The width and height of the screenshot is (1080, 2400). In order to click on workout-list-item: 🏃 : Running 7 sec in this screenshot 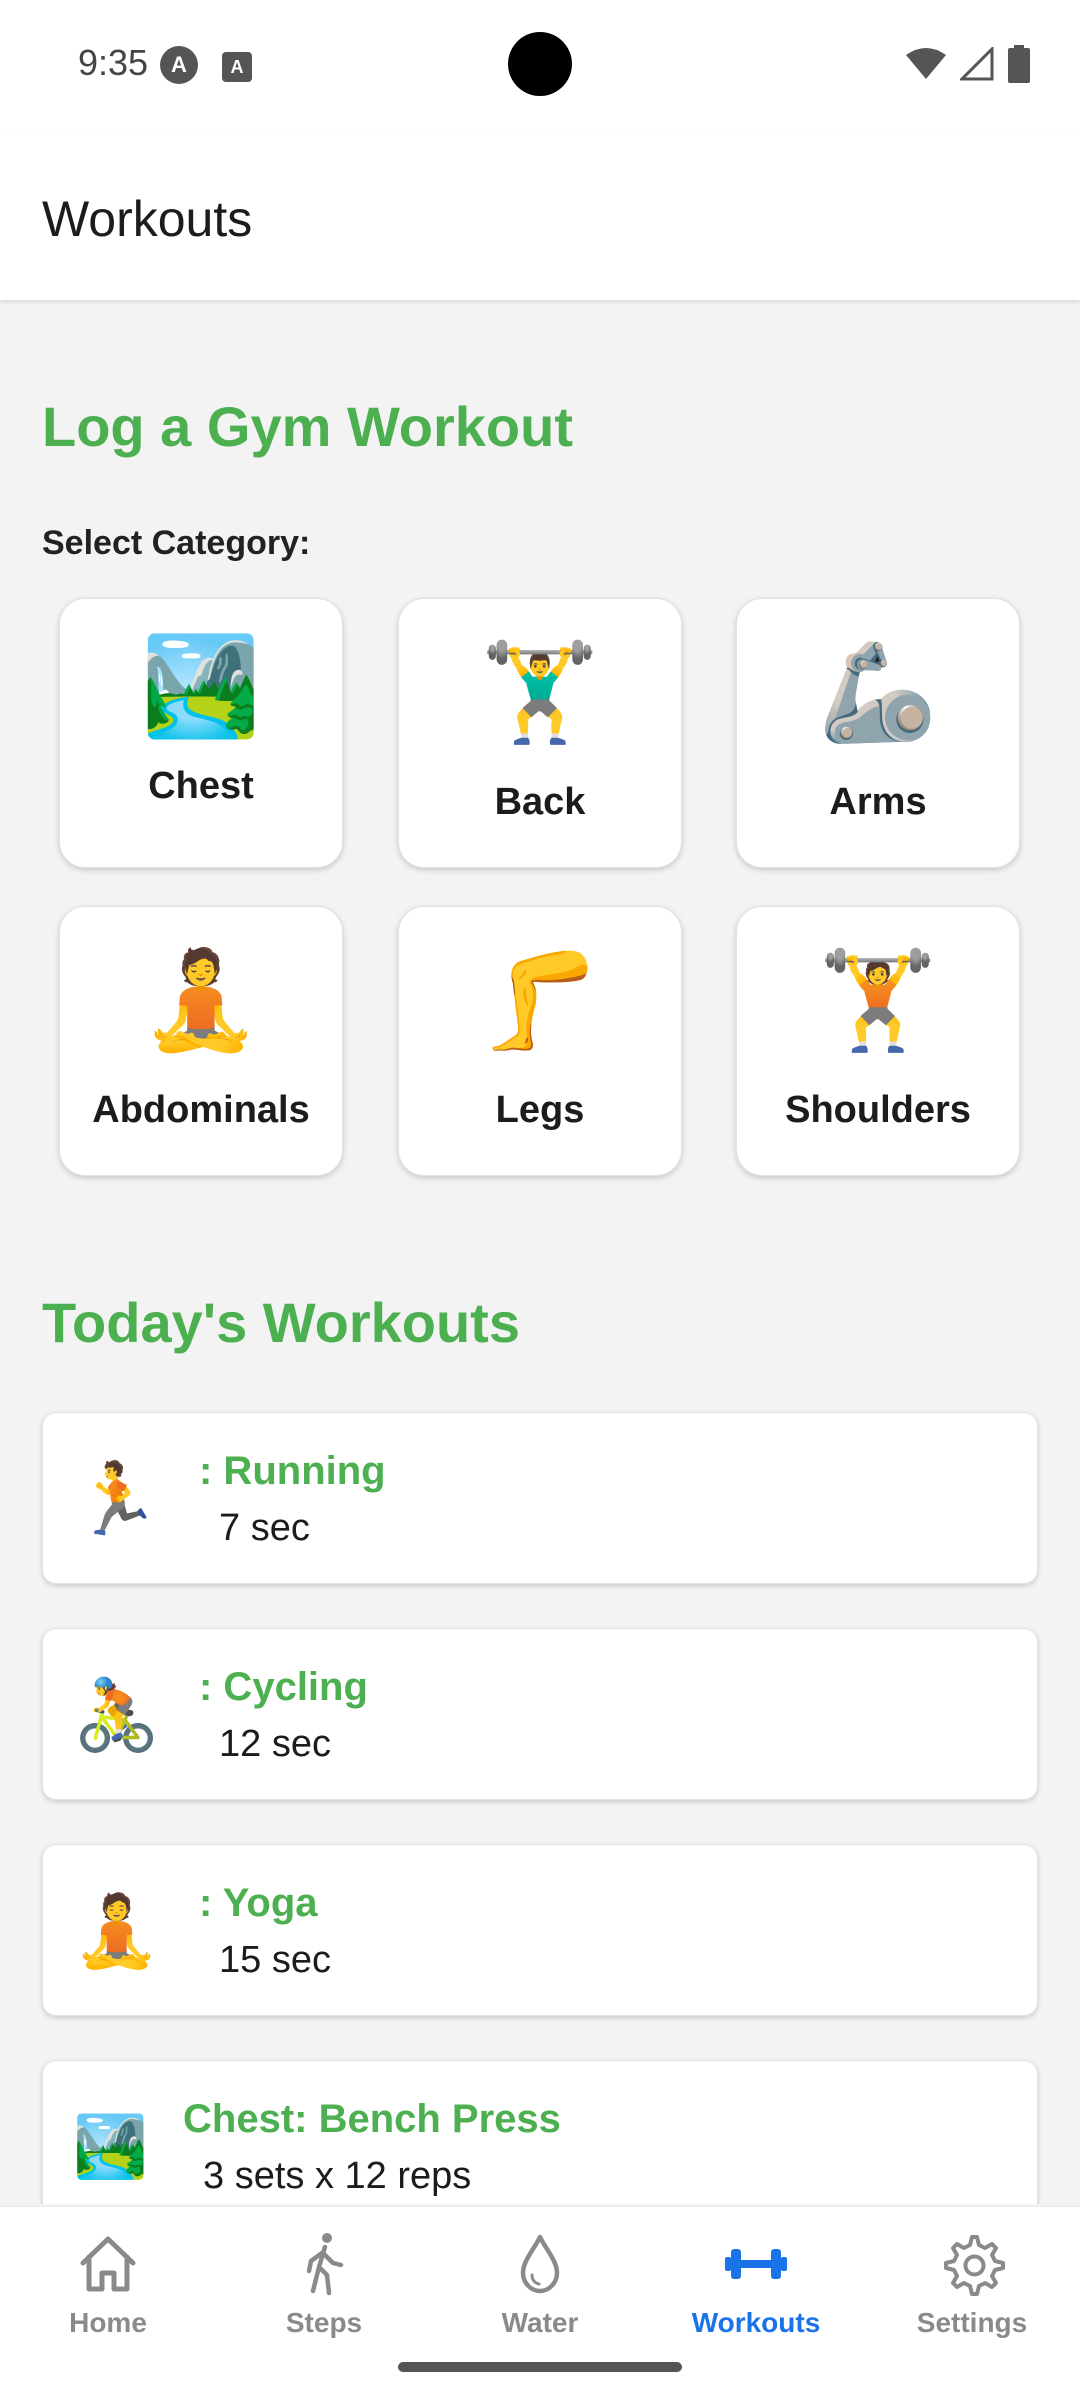, I will do `click(540, 1498)`.